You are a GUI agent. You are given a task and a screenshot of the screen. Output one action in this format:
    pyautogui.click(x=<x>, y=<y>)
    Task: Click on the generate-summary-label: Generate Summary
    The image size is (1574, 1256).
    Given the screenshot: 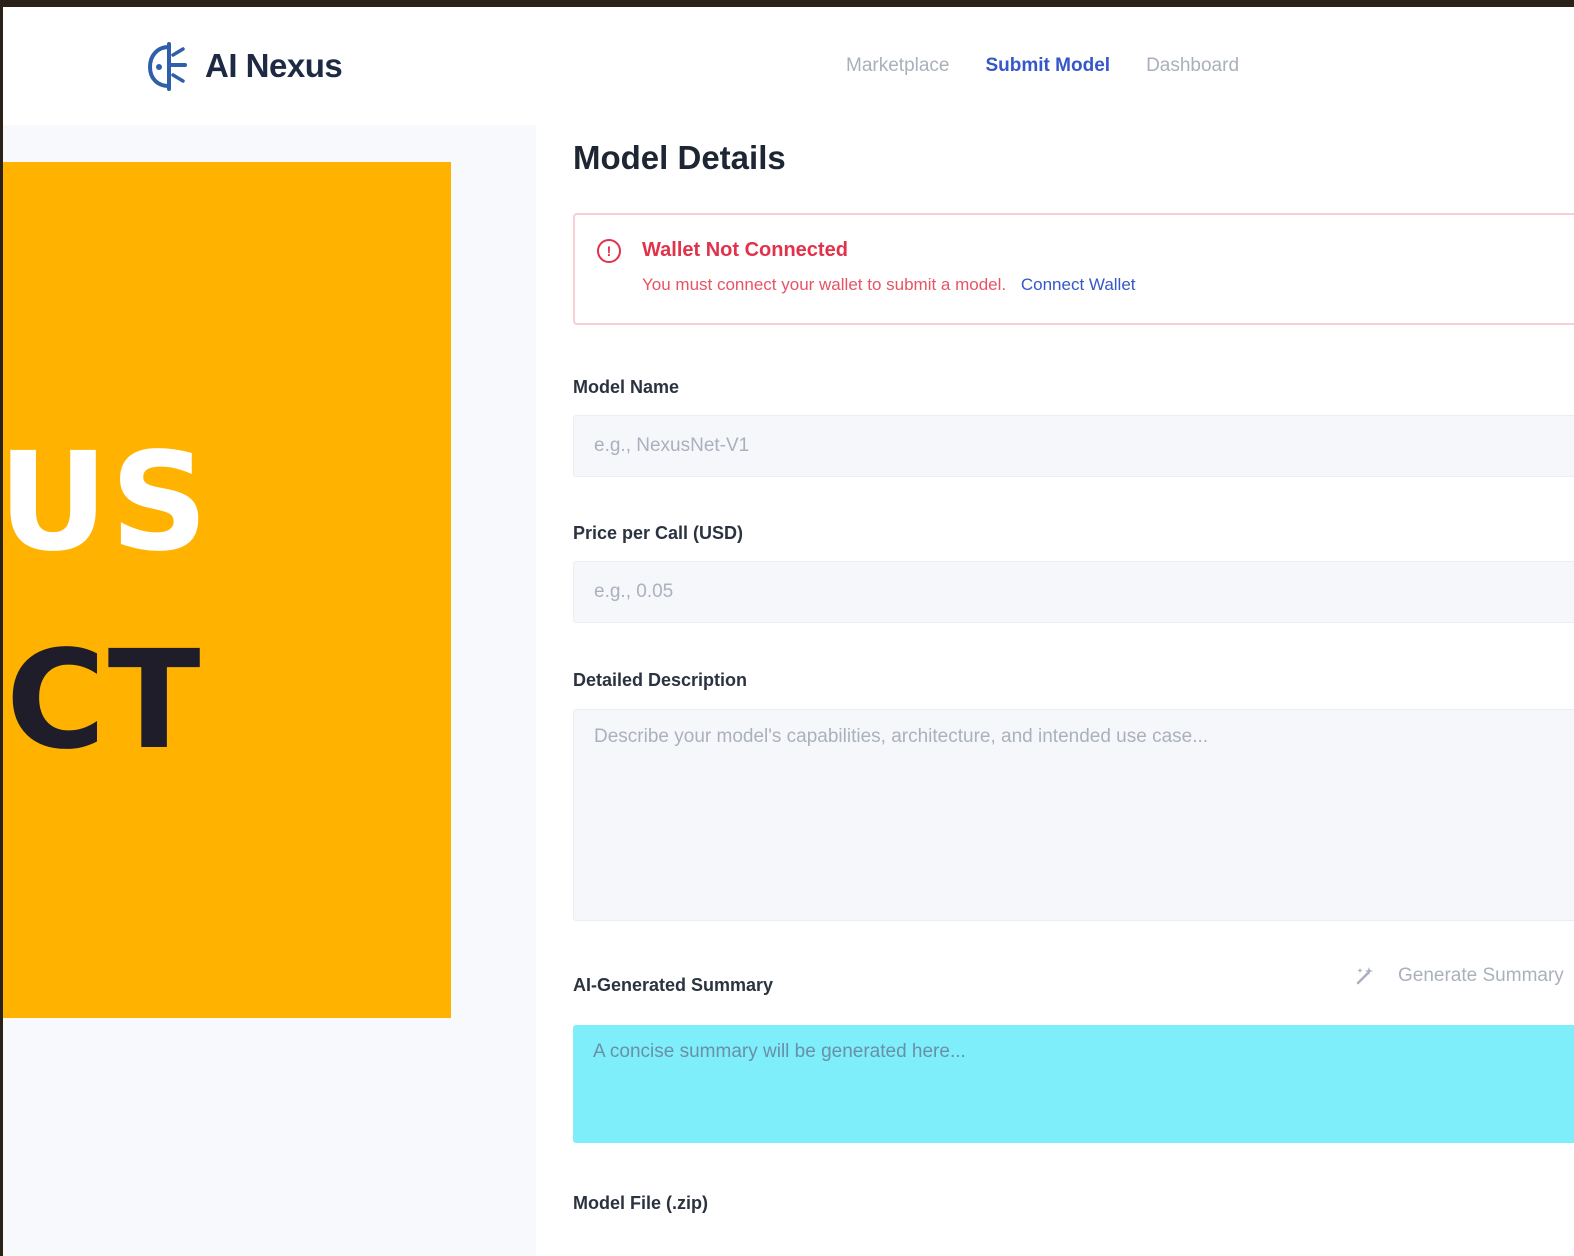 What is the action you would take?
    pyautogui.click(x=1481, y=975)
    